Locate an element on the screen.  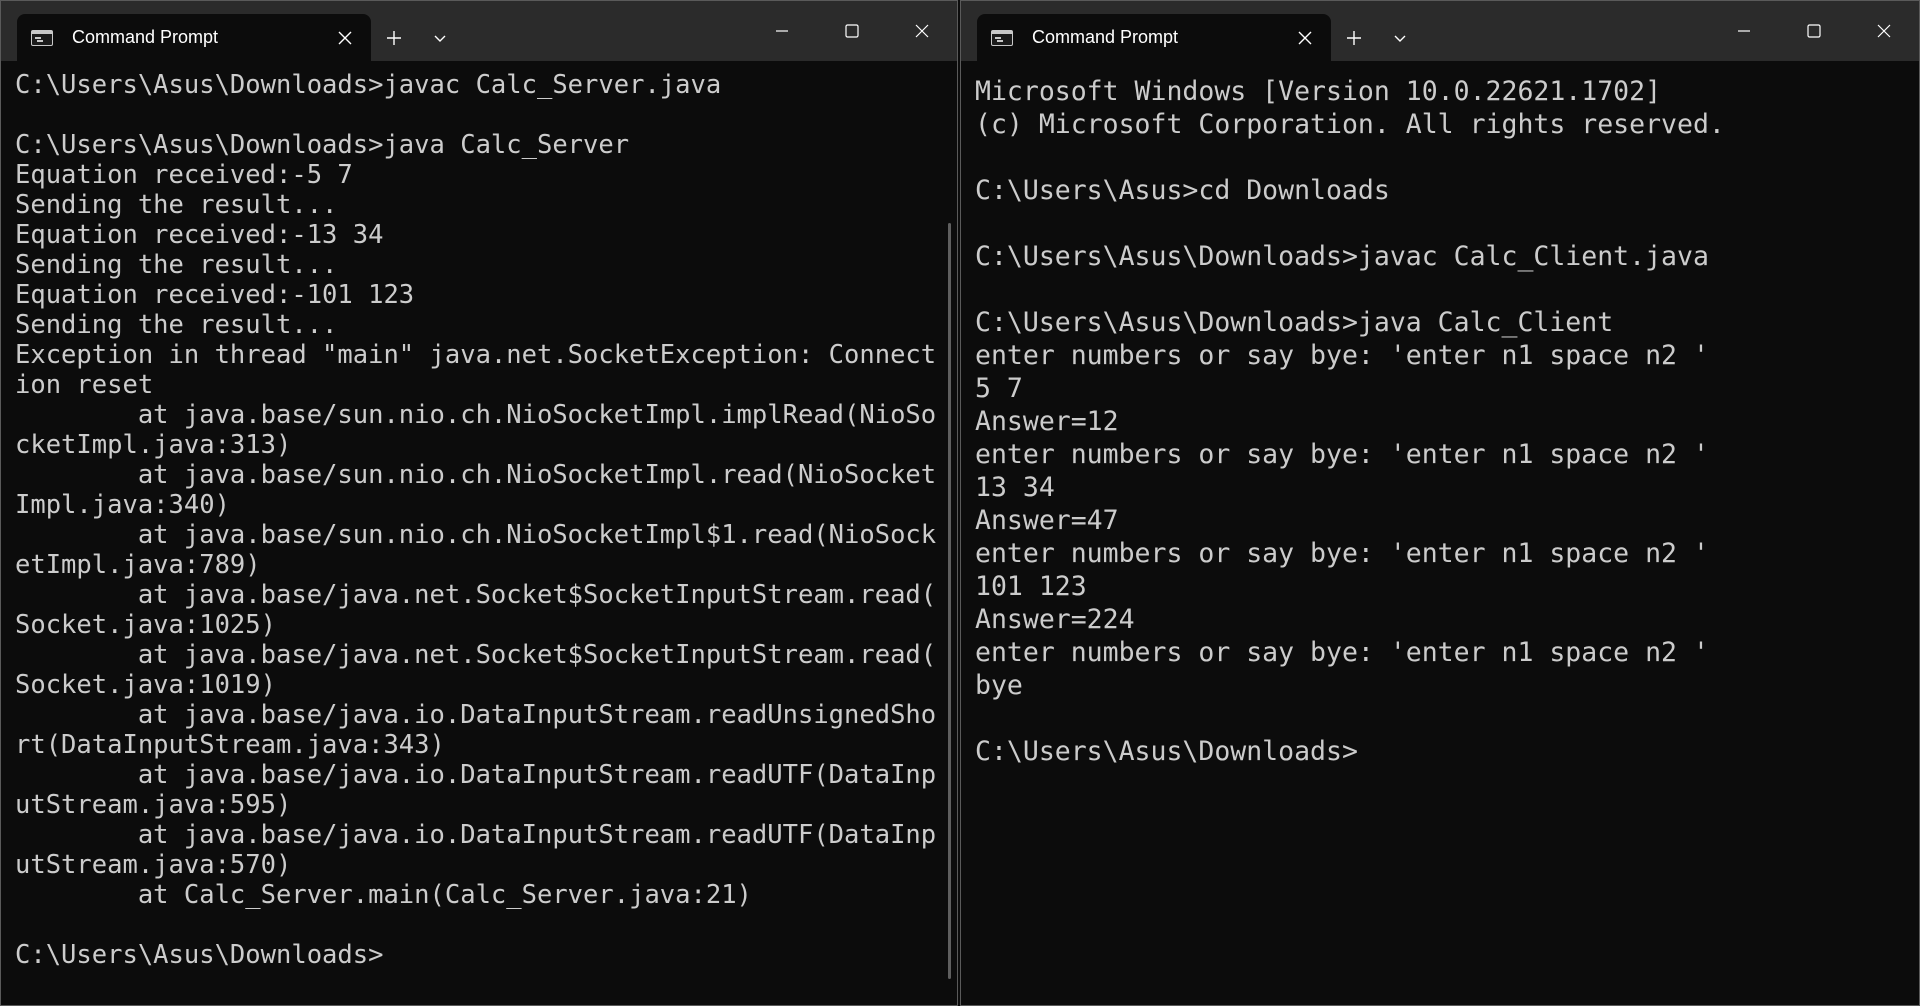
console-line: C:\Users\Asus>cd Downloads is located at coordinates (1182, 190).